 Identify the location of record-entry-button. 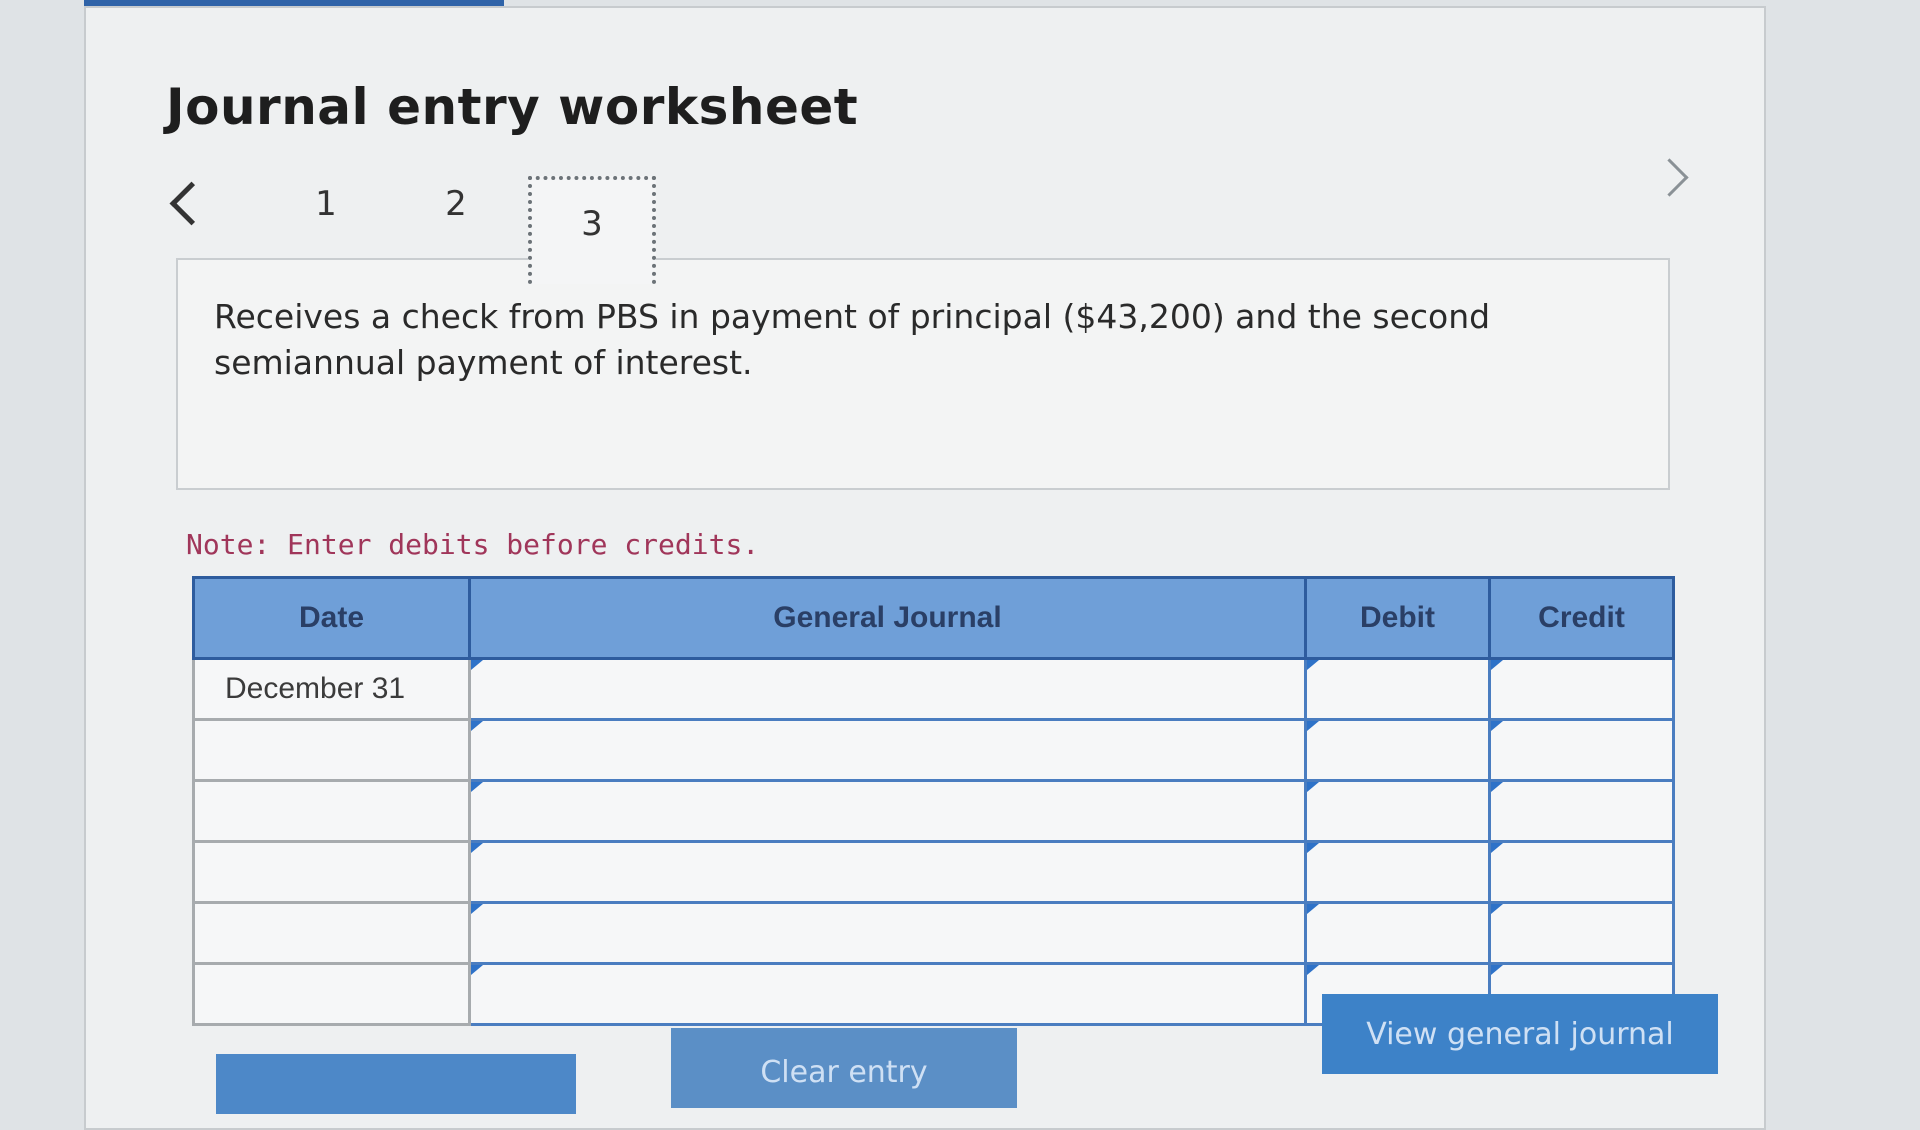
(396, 1084).